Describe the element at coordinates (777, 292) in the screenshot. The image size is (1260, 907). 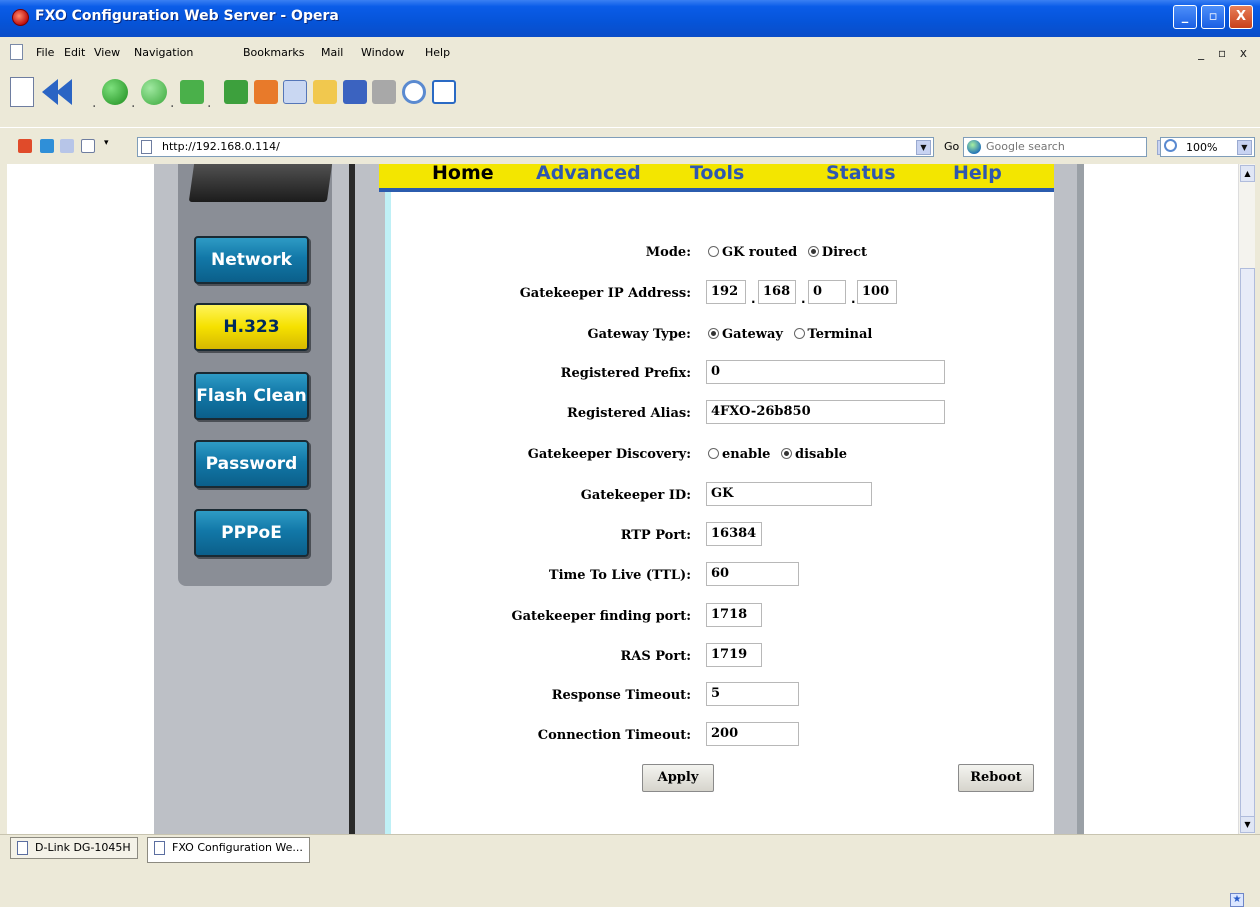
I see `gk-ip-octet-2: 168` at that location.